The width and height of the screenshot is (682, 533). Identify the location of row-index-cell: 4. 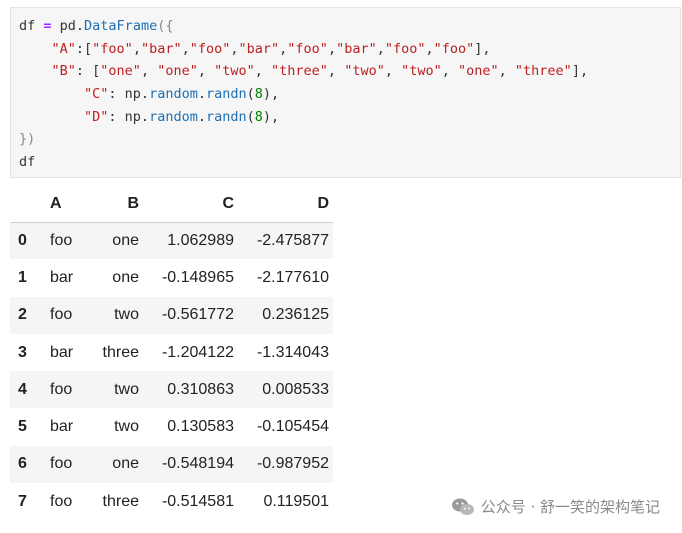
(22, 389).